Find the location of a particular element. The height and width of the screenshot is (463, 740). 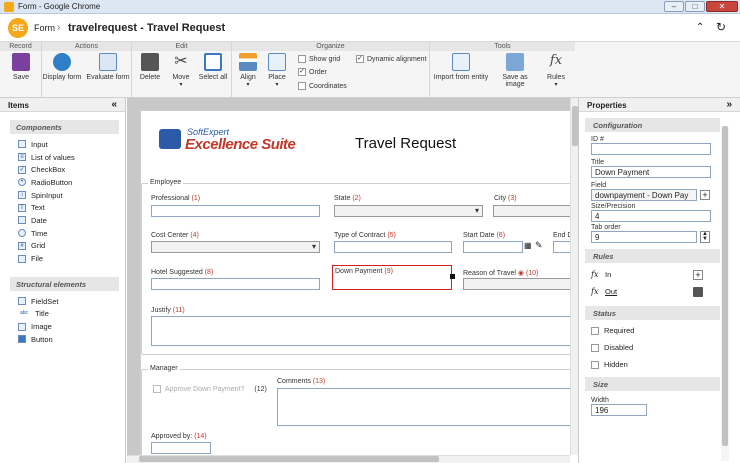

hotel-input is located at coordinates (235, 284).